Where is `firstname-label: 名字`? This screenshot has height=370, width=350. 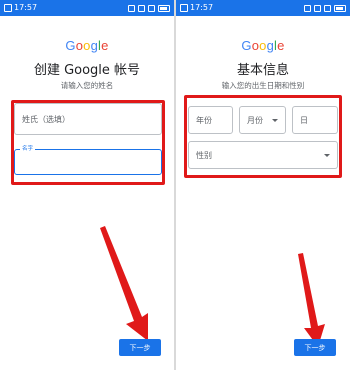 firstname-label: 名字 is located at coordinates (28, 149).